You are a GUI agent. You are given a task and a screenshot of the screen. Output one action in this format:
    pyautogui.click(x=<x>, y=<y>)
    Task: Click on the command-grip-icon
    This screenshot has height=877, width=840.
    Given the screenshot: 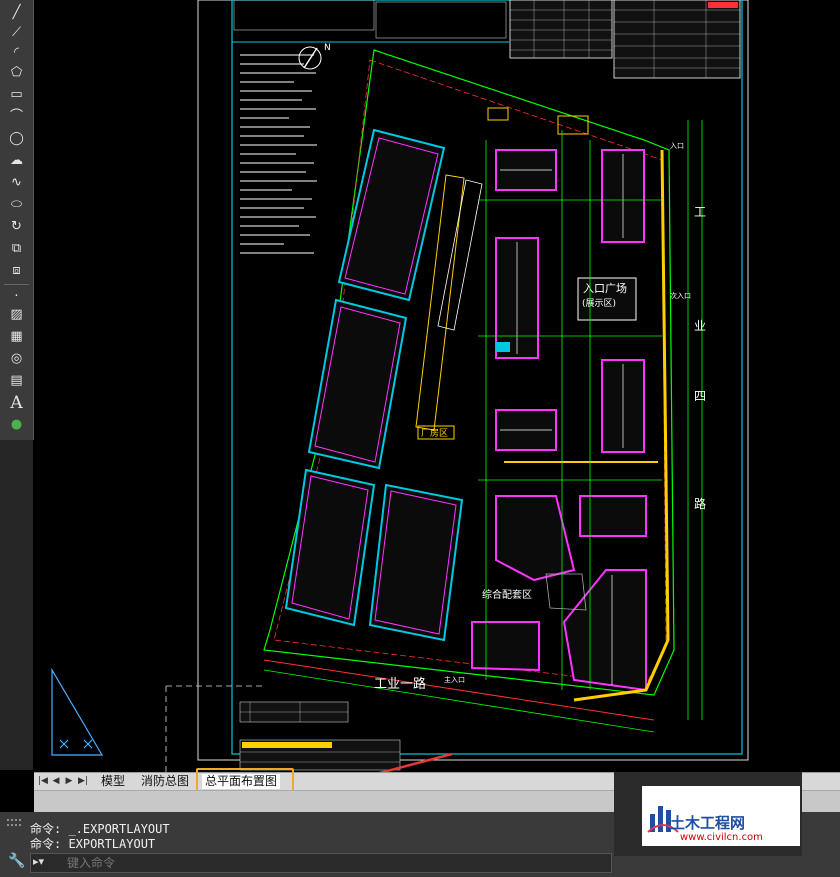 What is the action you would take?
    pyautogui.click(x=15, y=823)
    